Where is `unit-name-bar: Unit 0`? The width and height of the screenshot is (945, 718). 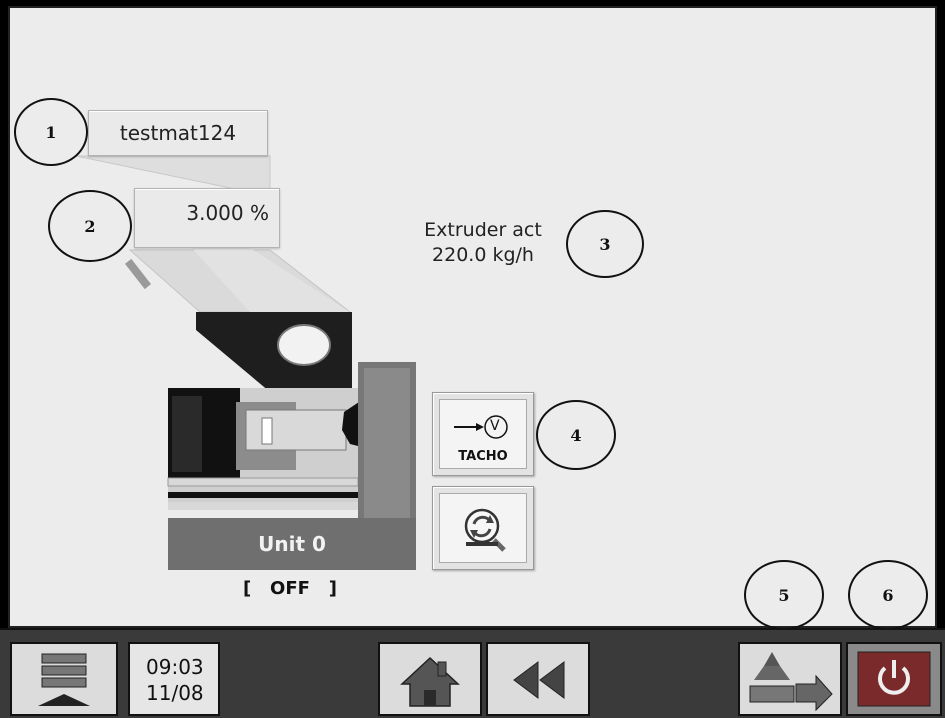 unit-name-bar: Unit 0 is located at coordinates (292, 544).